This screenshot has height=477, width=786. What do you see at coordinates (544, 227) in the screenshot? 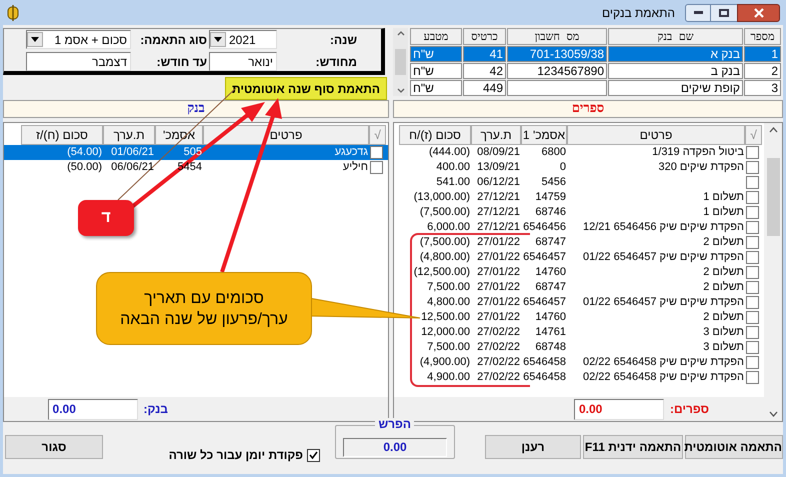
I see `table-cell: 6546456` at bounding box center [544, 227].